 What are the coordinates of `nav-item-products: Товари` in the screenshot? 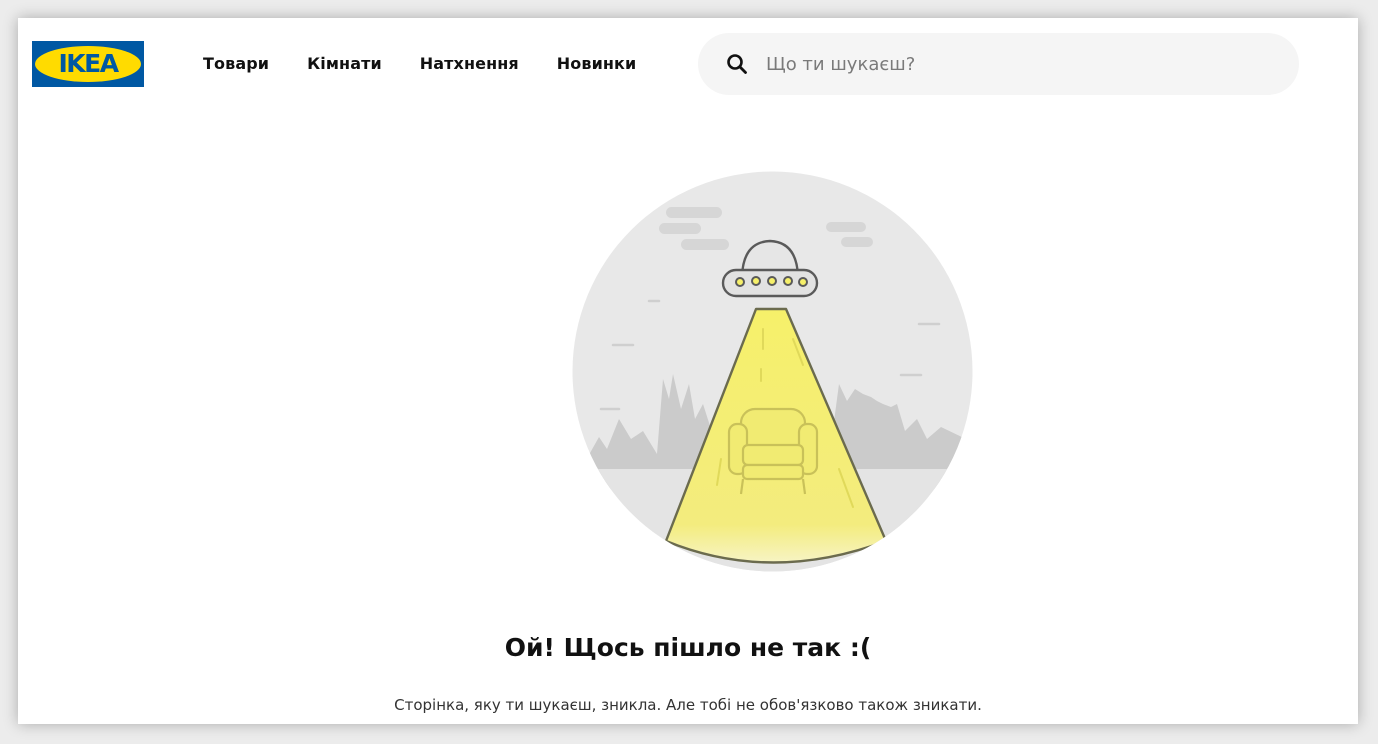 It's located at (236, 64).